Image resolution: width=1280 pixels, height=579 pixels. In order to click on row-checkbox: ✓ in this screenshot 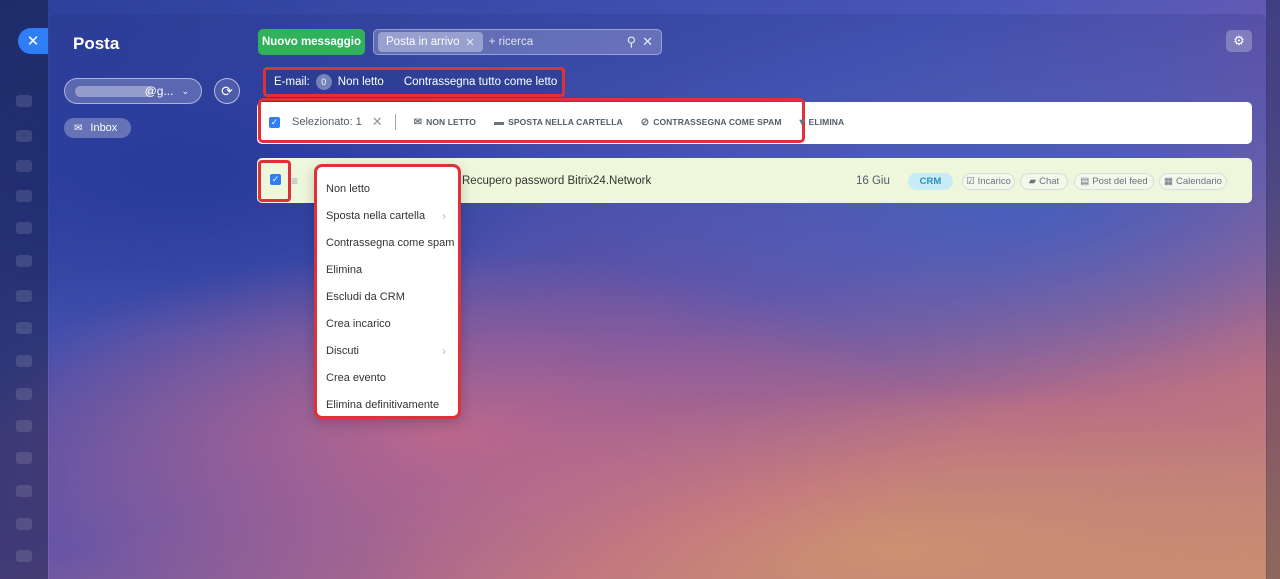, I will do `click(275, 179)`.